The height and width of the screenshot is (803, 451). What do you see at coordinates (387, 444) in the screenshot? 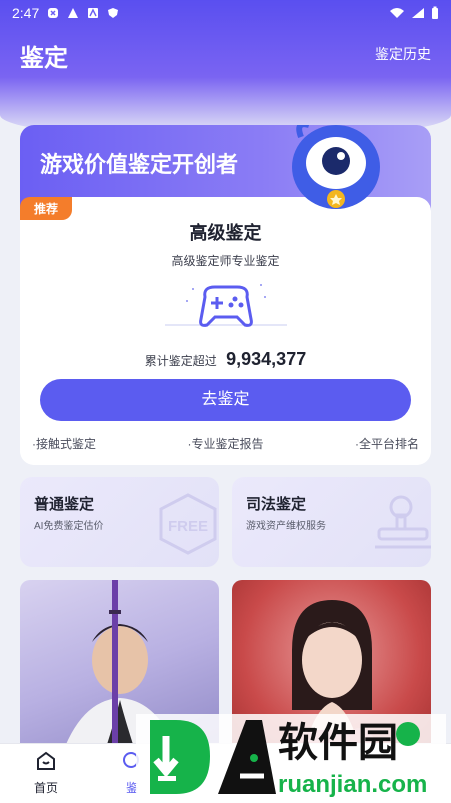
I see `feature-item: ·全平台排名` at bounding box center [387, 444].